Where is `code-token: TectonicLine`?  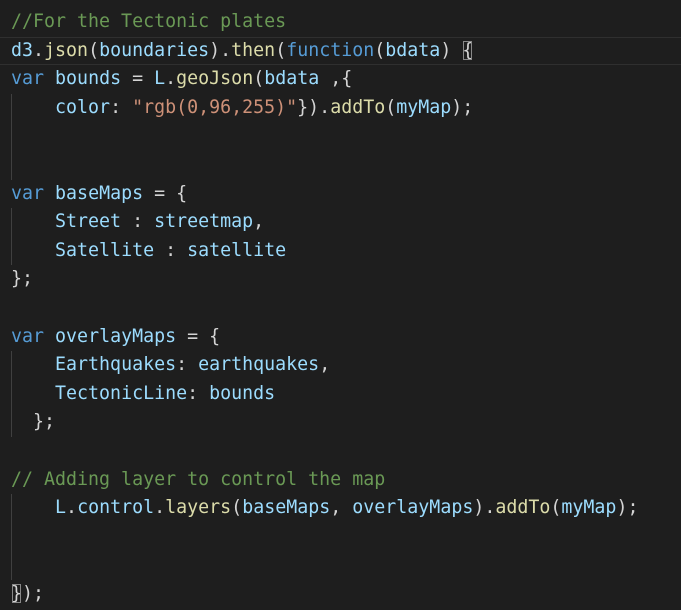 code-token: TectonicLine is located at coordinates (121, 393).